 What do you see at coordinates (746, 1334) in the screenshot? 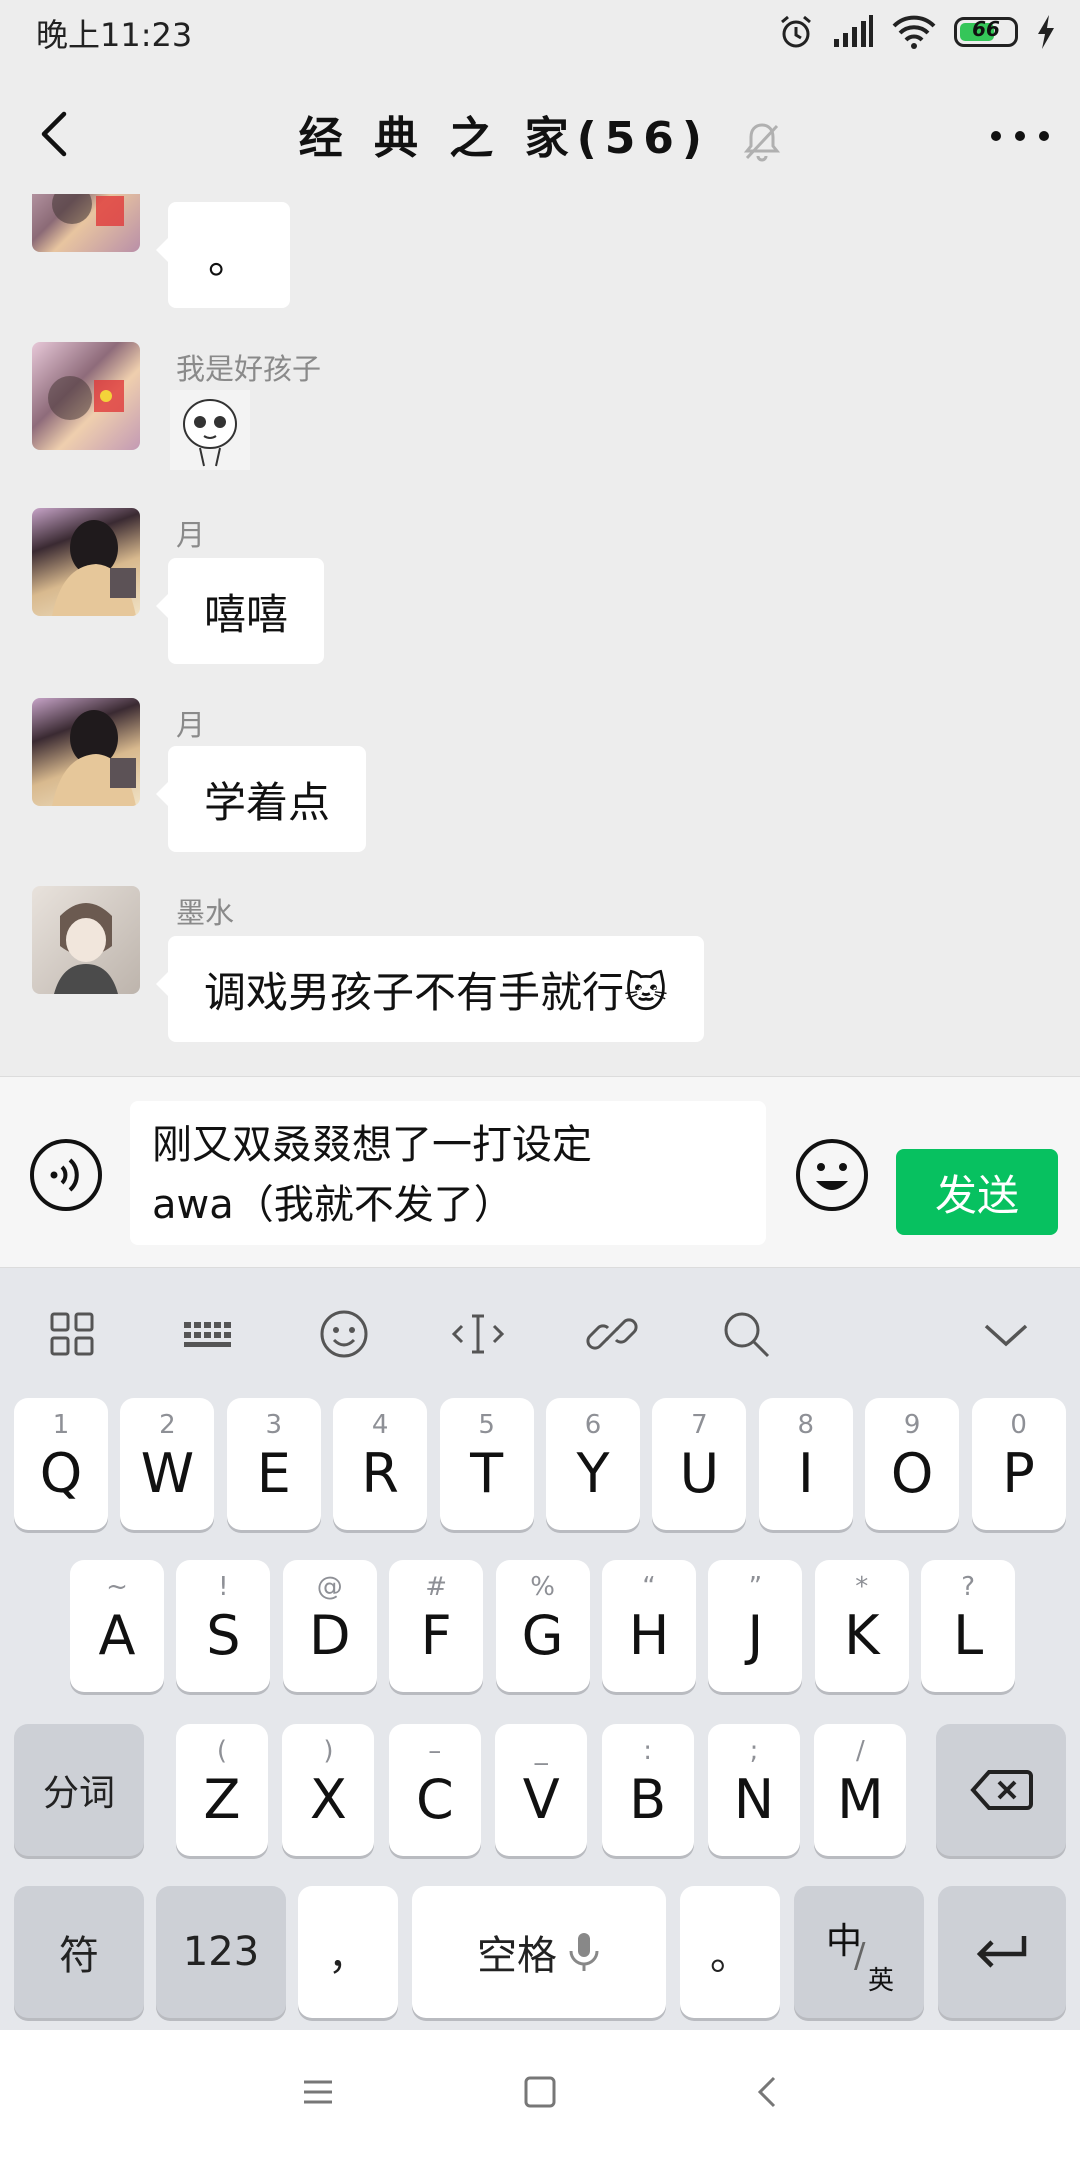
I see `search-icon` at bounding box center [746, 1334].